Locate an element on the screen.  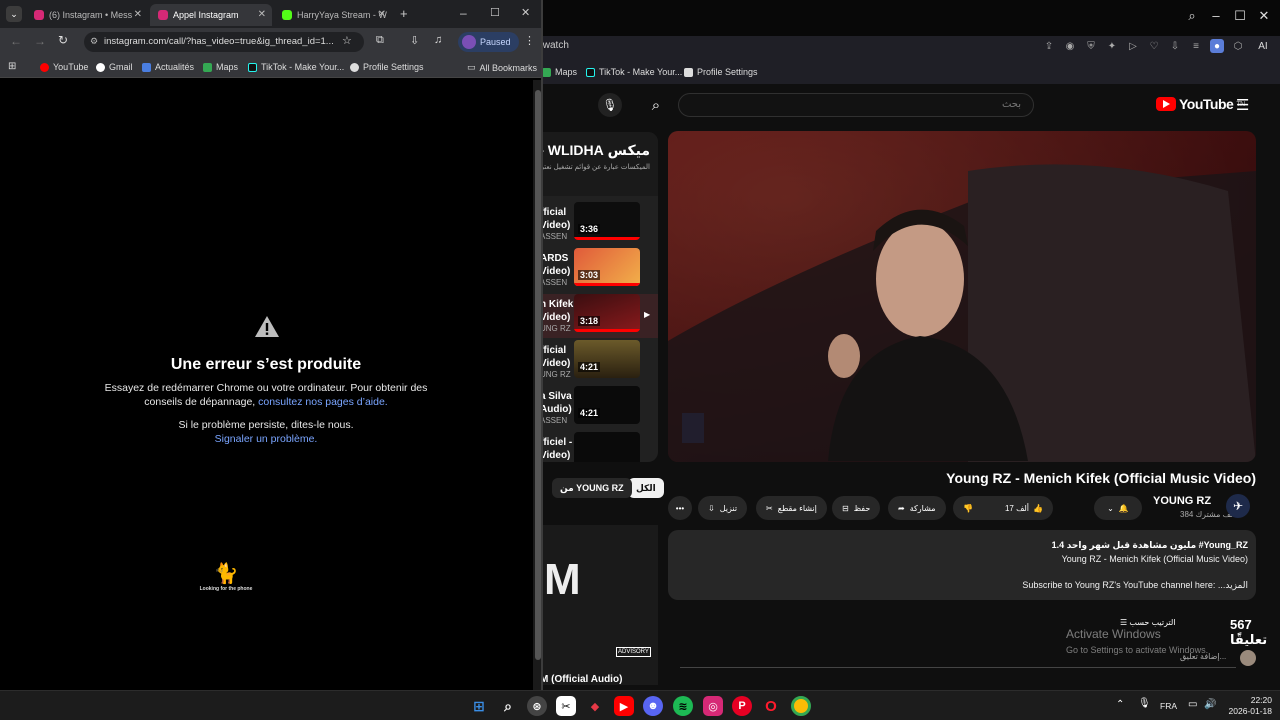
kebab-menu-icon: ⋮ is located at coordinates (529, 40).